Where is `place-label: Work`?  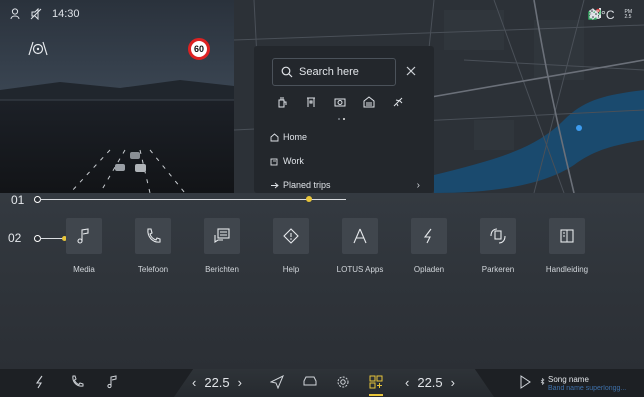 place-label: Work is located at coordinates (293, 161).